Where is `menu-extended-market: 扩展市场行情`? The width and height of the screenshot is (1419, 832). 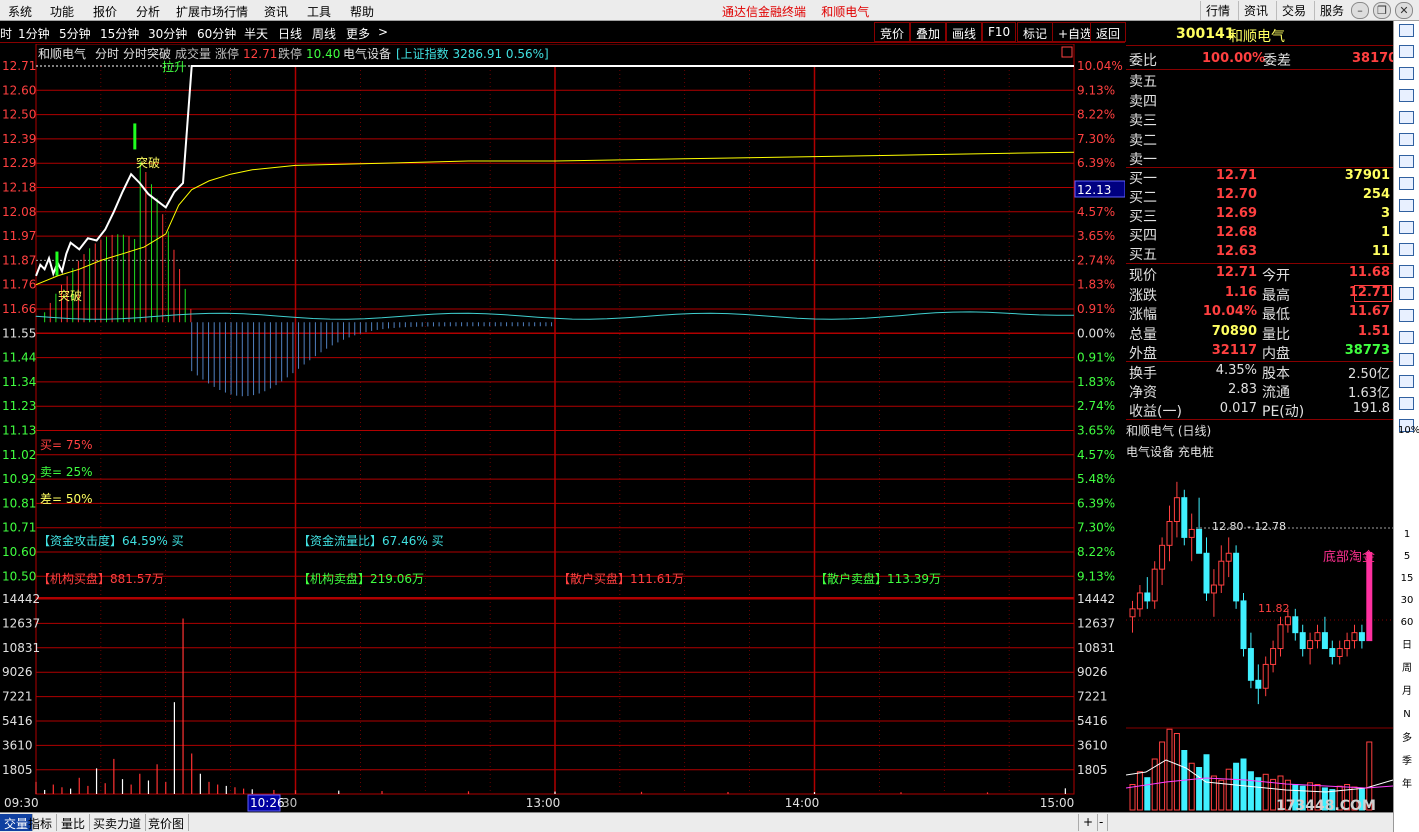
menu-extended-market: 扩展市场行情 is located at coordinates (212, 11).